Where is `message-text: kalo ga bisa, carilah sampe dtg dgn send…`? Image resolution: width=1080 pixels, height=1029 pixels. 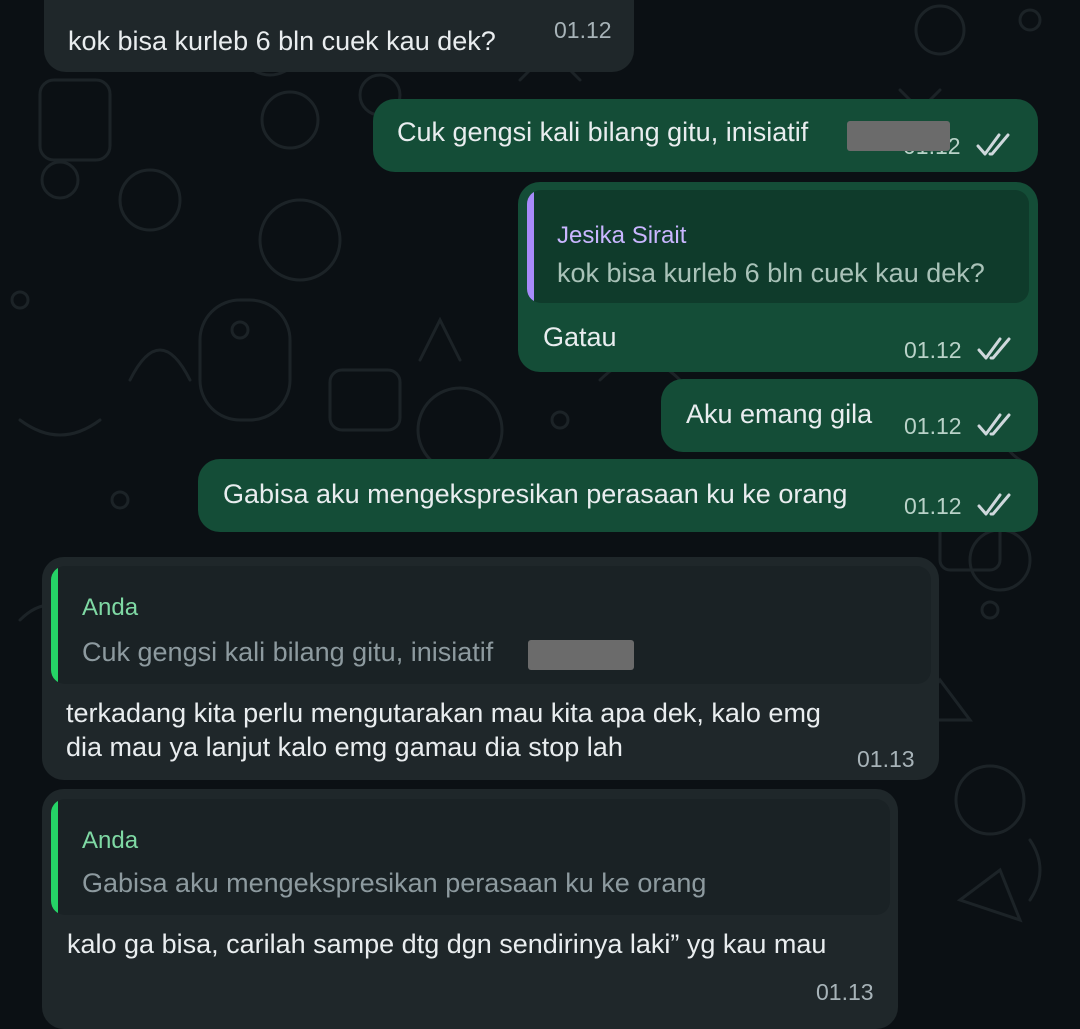 message-text: kalo ga bisa, carilah sampe dtg dgn send… is located at coordinates (447, 944).